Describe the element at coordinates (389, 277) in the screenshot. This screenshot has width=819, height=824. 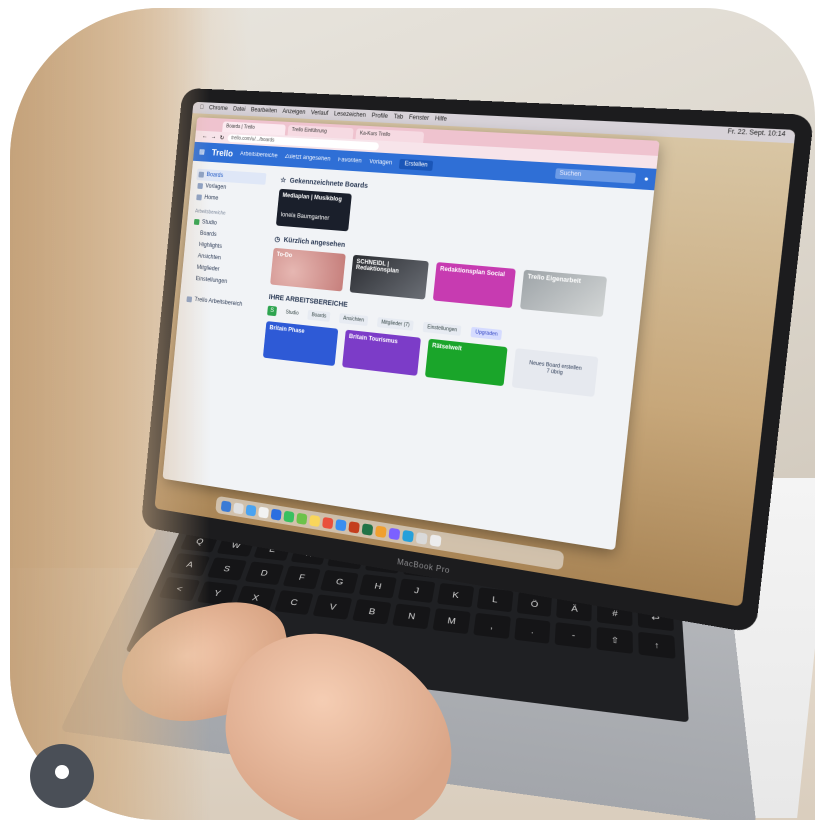
I see `board-card: SCHNEIDL | Redaktionsplan` at that location.